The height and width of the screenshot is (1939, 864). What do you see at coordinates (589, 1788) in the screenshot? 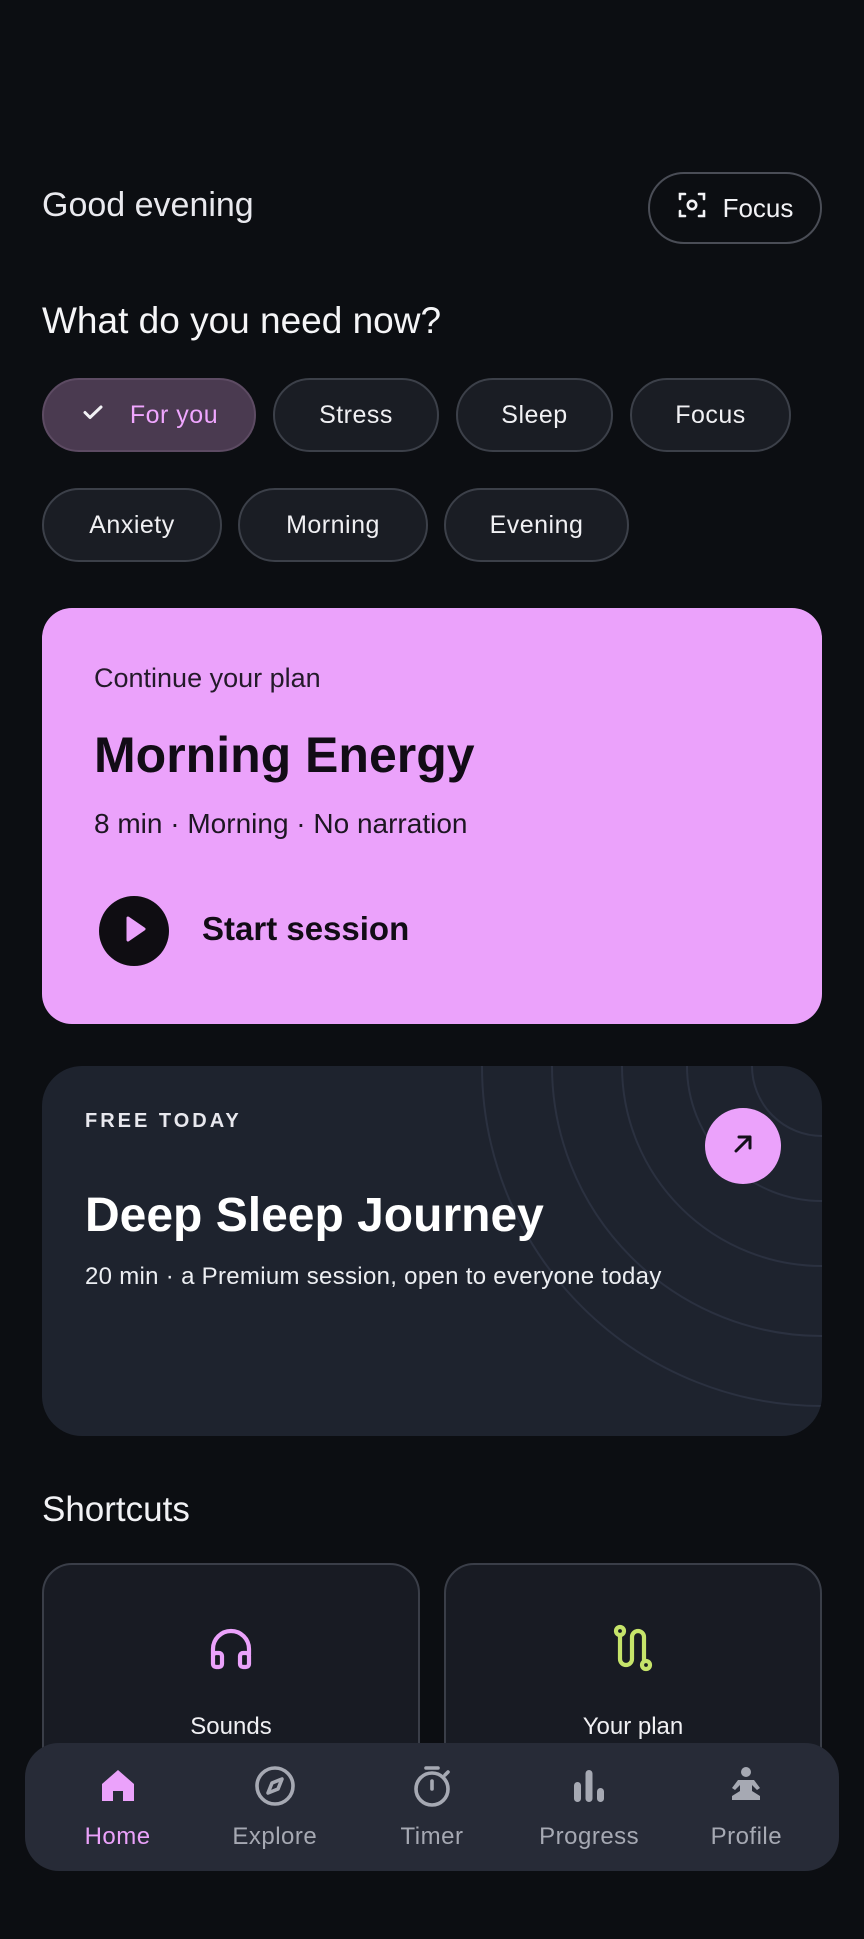
I see `bar-chart-icon` at bounding box center [589, 1788].